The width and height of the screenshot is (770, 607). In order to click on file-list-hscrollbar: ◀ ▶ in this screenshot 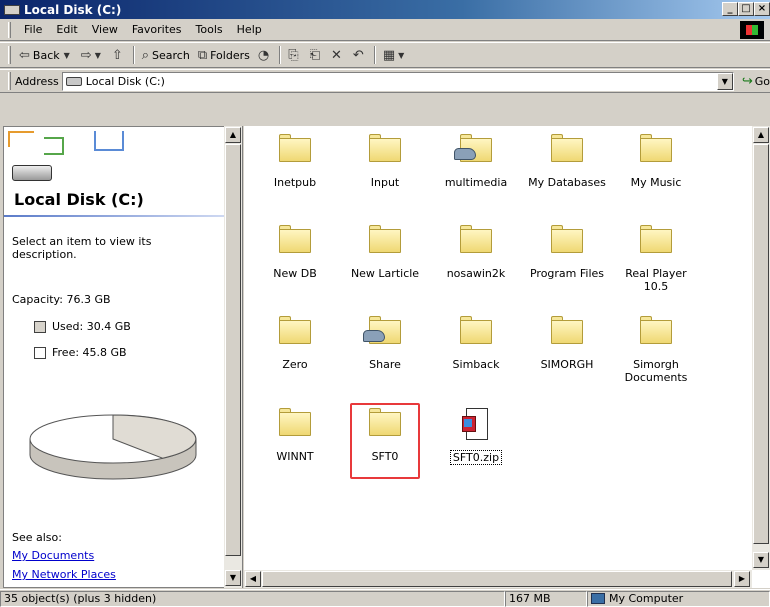, I will do `click(498, 579)`.